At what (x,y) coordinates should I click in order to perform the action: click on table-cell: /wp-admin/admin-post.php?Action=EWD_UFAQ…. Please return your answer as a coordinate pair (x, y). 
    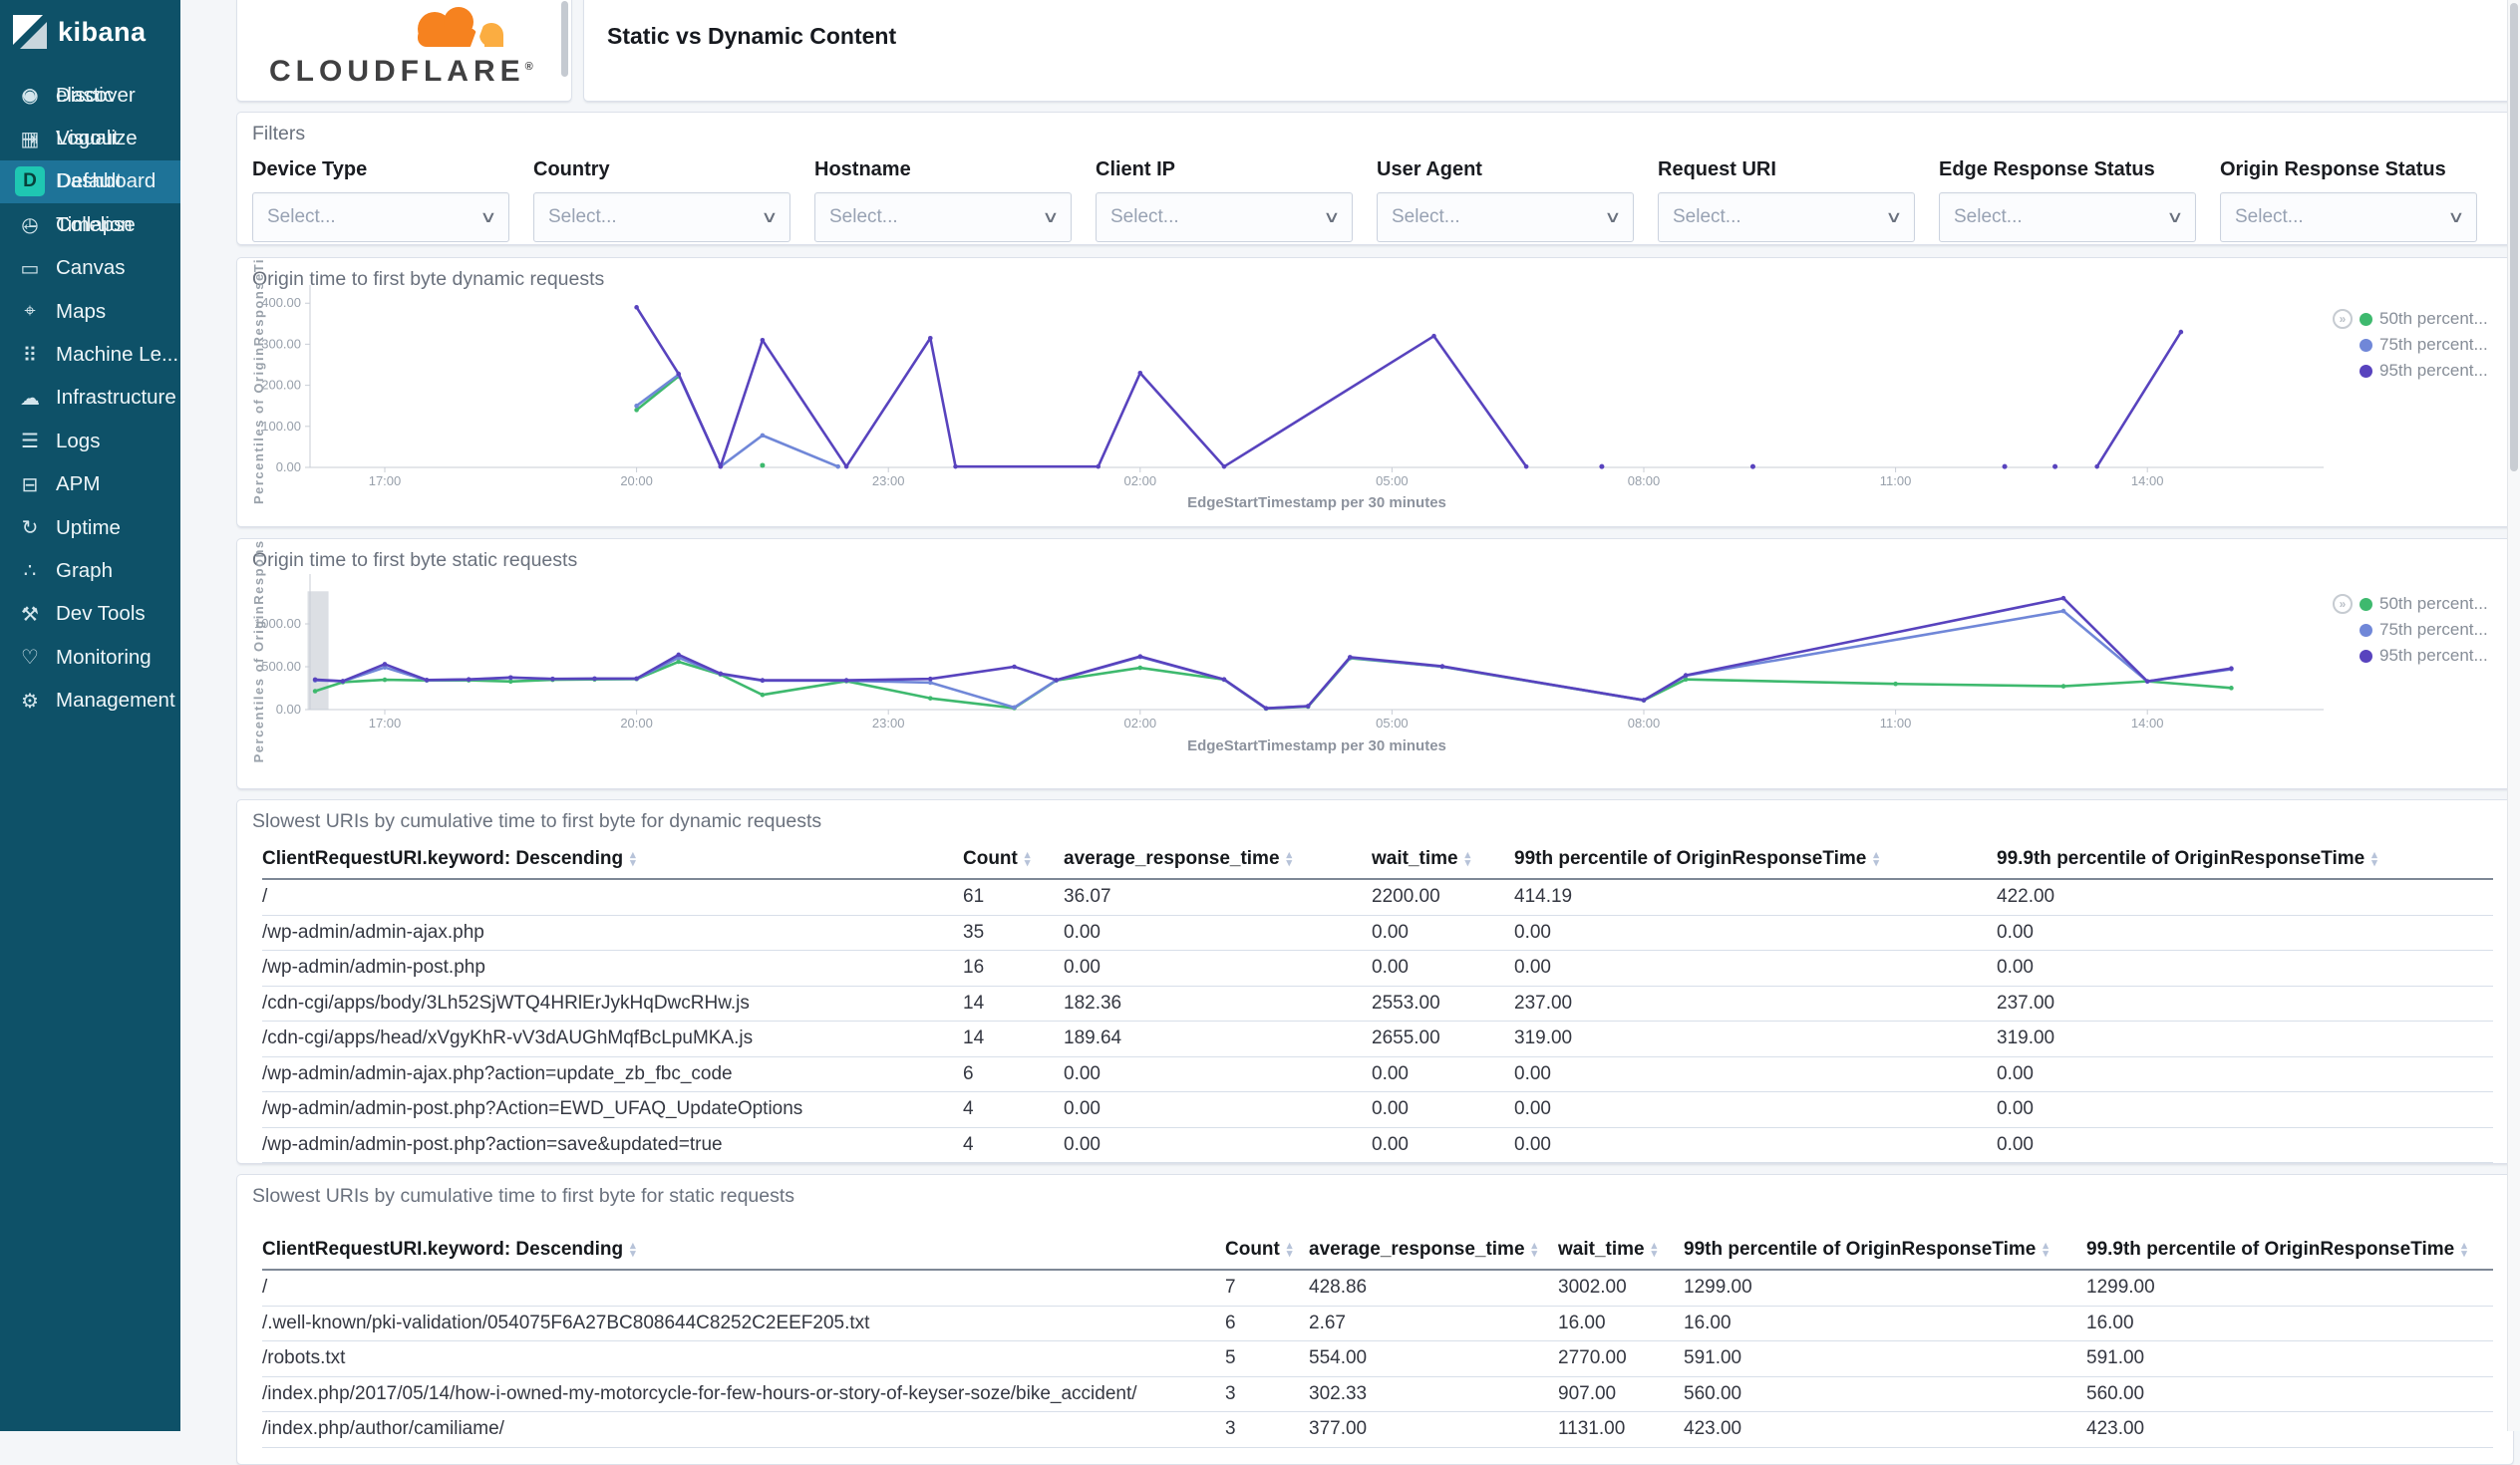
    Looking at the image, I should click on (532, 1109).